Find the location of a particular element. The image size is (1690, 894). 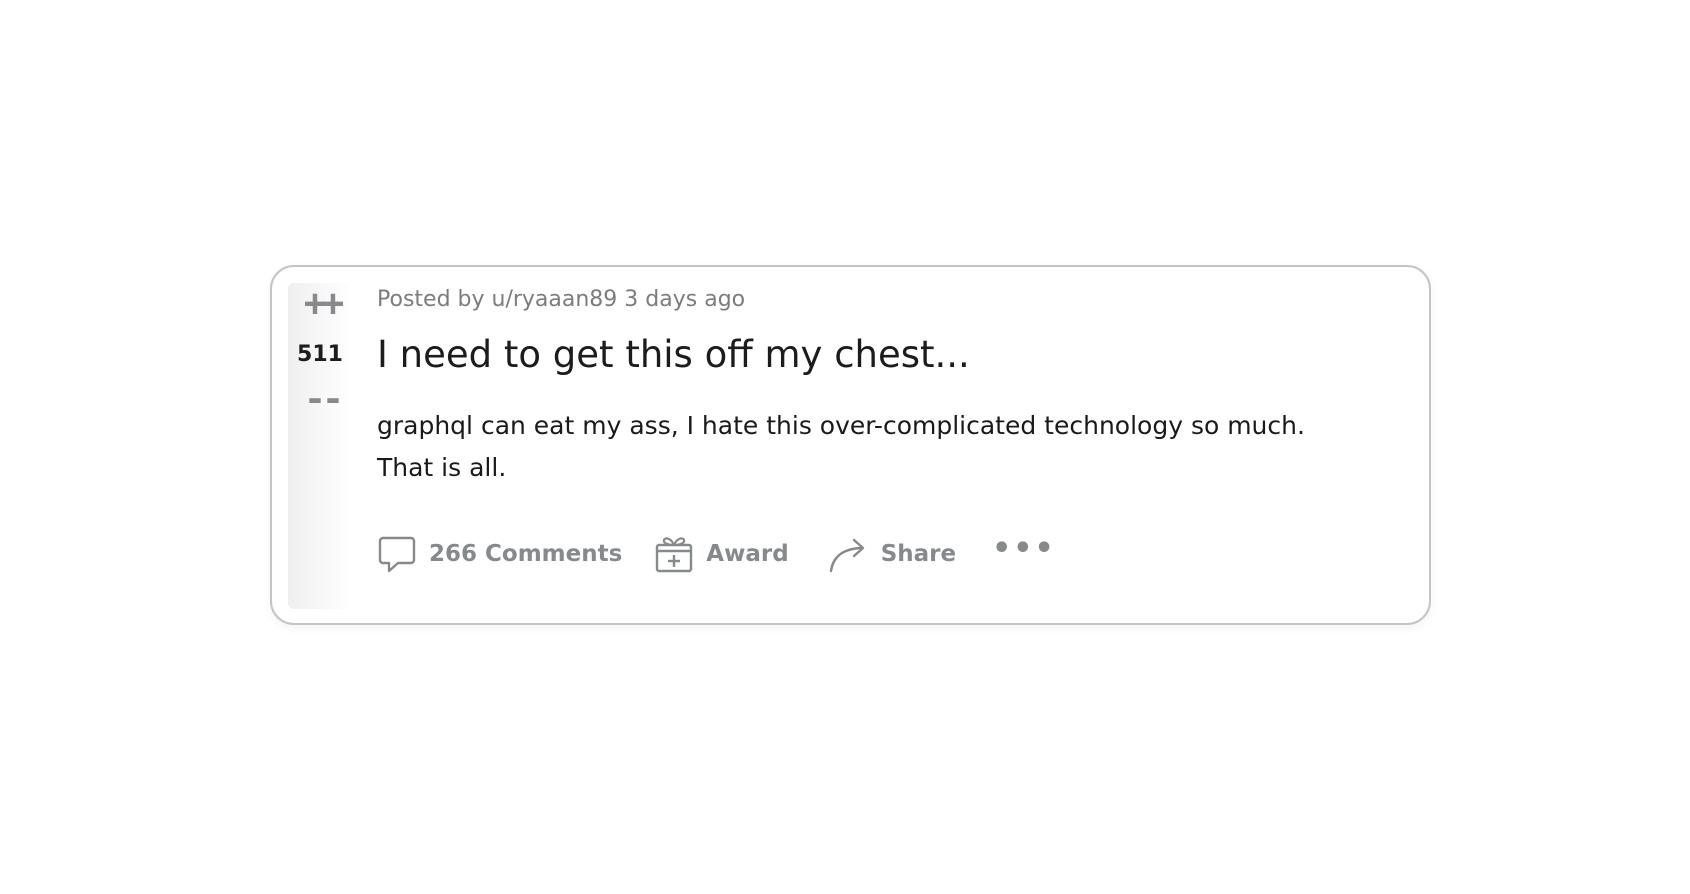

post-actions: 266 Comments Award Share ••• is located at coordinates (716, 554).